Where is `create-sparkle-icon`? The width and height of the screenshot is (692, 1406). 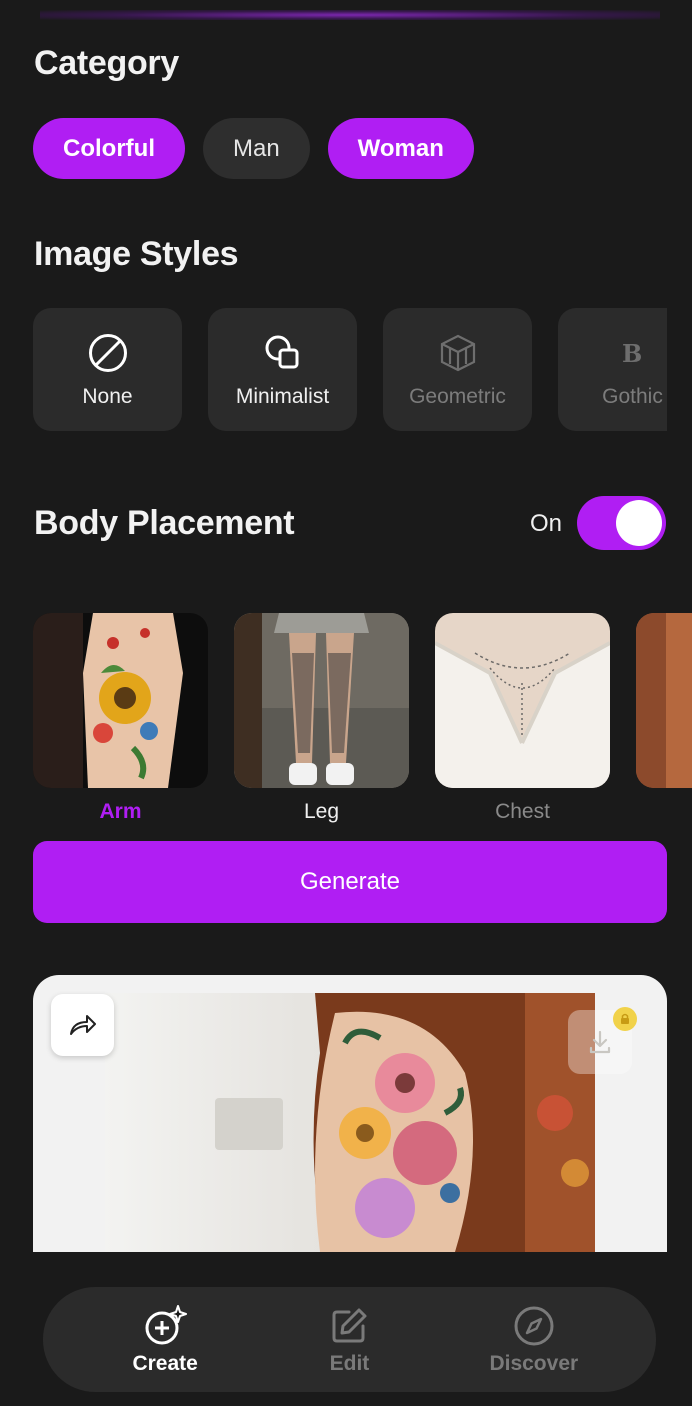
create-sparkle-icon is located at coordinates (165, 1326).